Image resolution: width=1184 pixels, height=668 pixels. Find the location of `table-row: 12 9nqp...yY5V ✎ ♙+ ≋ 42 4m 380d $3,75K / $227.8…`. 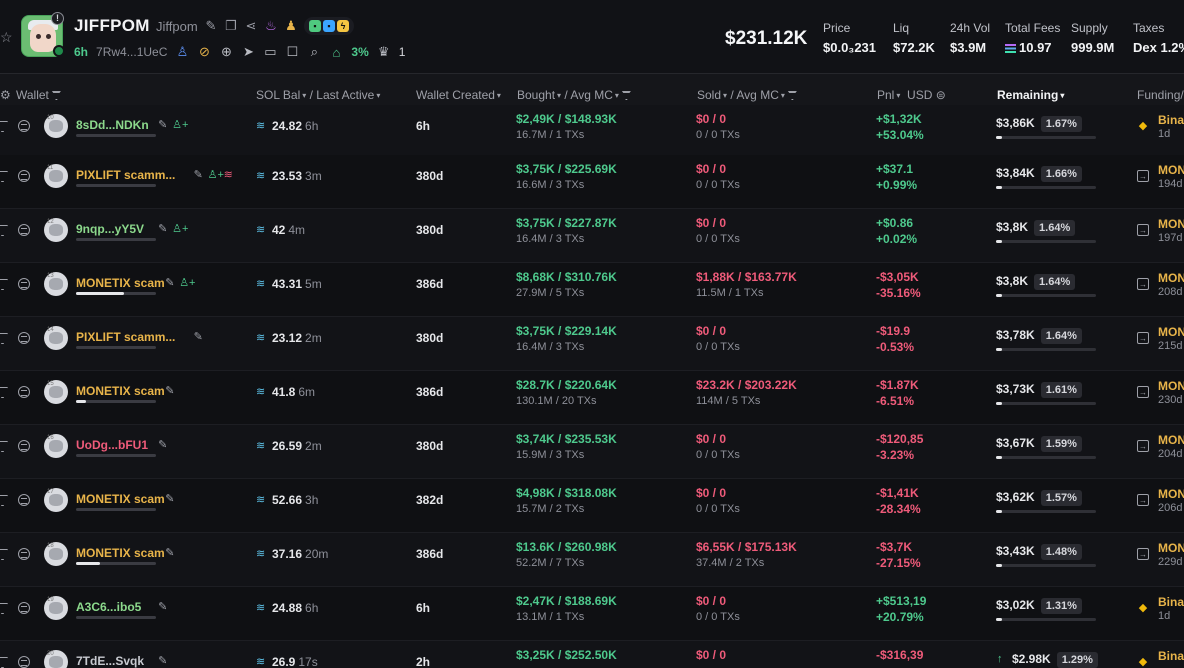

table-row: 12 9nqp...yY5V ✎ ♙+ ≋ 42 4m 380d $3,75K / $227.8… is located at coordinates (592, 236).